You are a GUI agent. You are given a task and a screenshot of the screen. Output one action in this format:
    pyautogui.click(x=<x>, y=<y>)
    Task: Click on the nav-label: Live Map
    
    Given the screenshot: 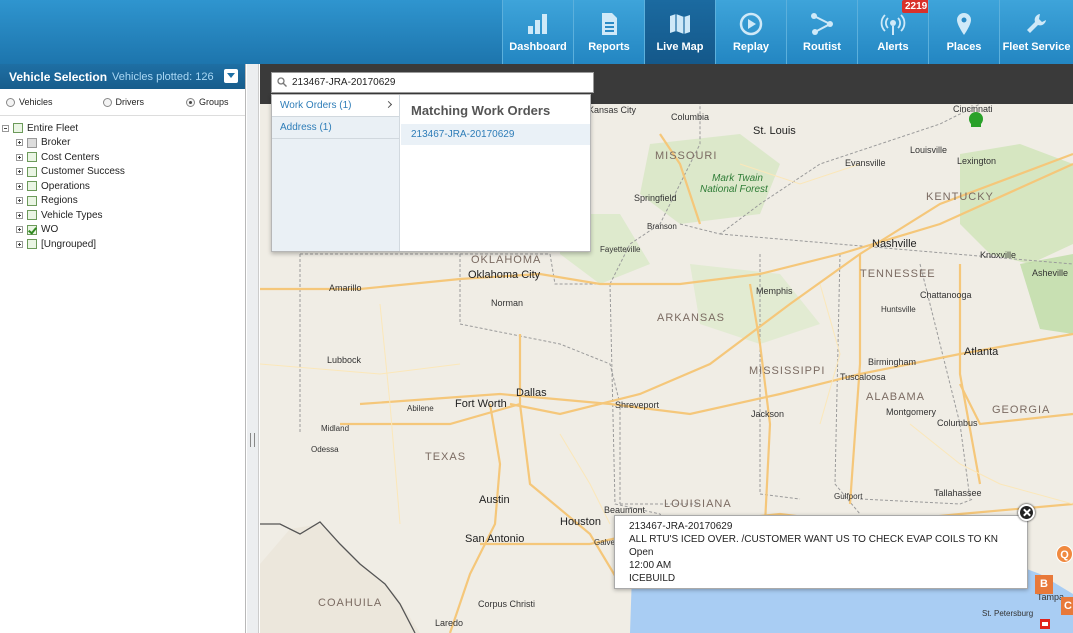 What is the action you would take?
    pyautogui.click(x=680, y=47)
    